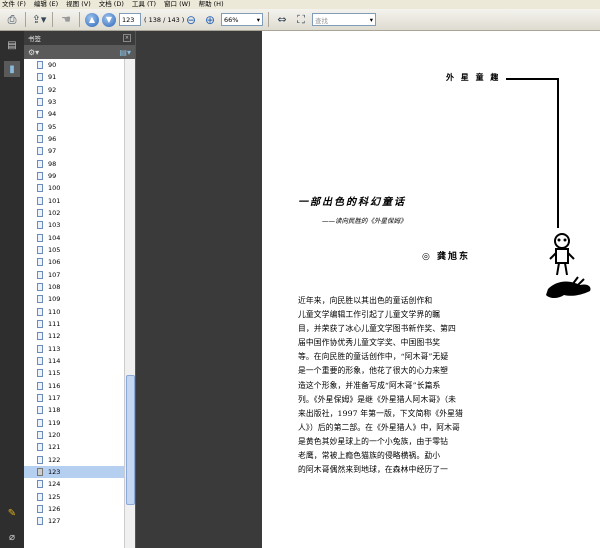 The width and height of the screenshot is (600, 548). I want to click on bookmark-item: 114, so click(74, 361).